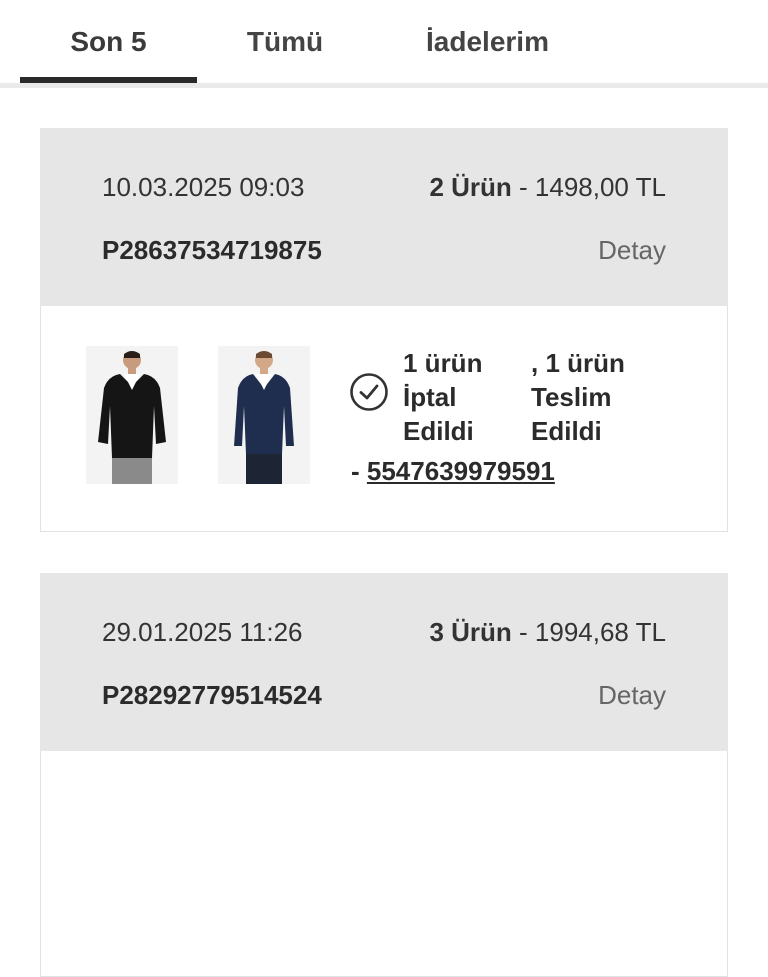 The height and width of the screenshot is (977, 768). I want to click on tracking-line: - 5547639979591, so click(453, 471).